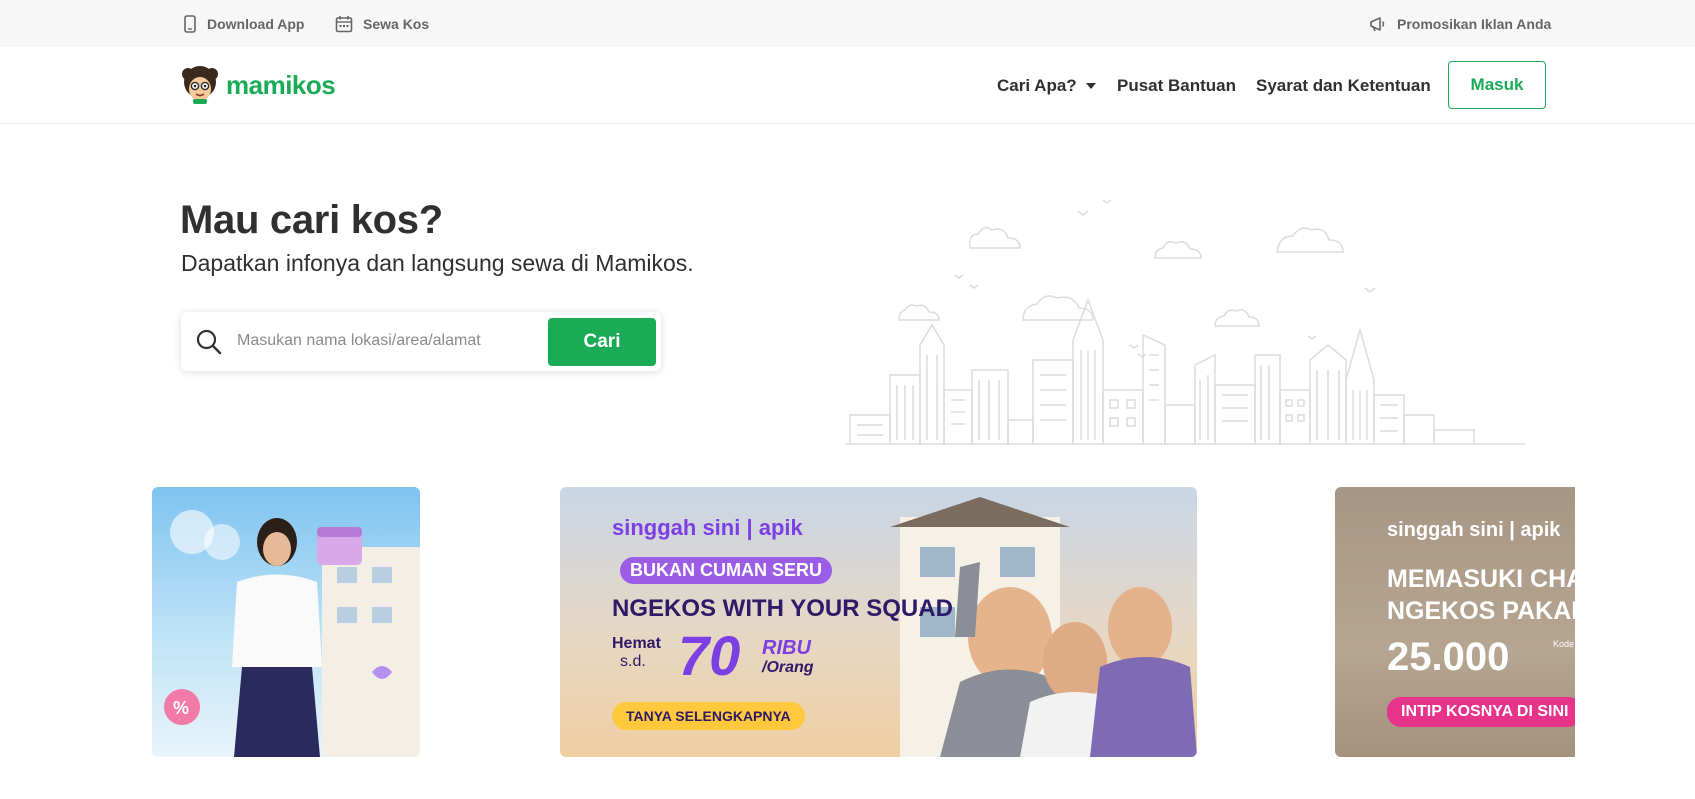 This screenshot has height=799, width=1695. I want to click on cari-apa-dropdown: Cari Apa?, so click(1047, 85).